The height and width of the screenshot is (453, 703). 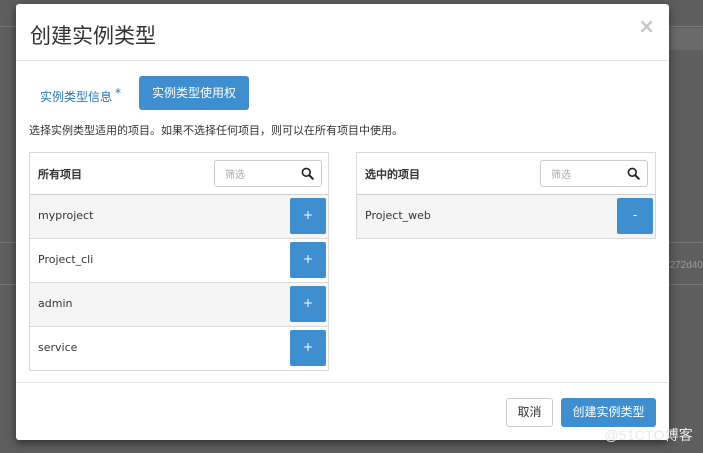 I want to click on backdrop-header-strip, so click(x=683, y=39).